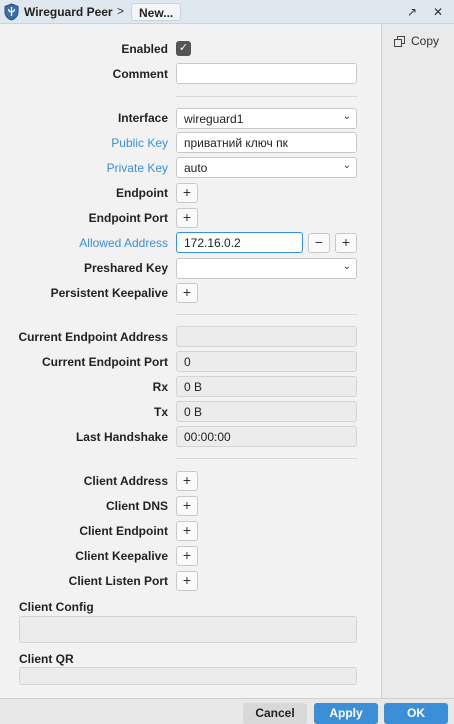  I want to click on endpoint-add-button: +, so click(187, 193).